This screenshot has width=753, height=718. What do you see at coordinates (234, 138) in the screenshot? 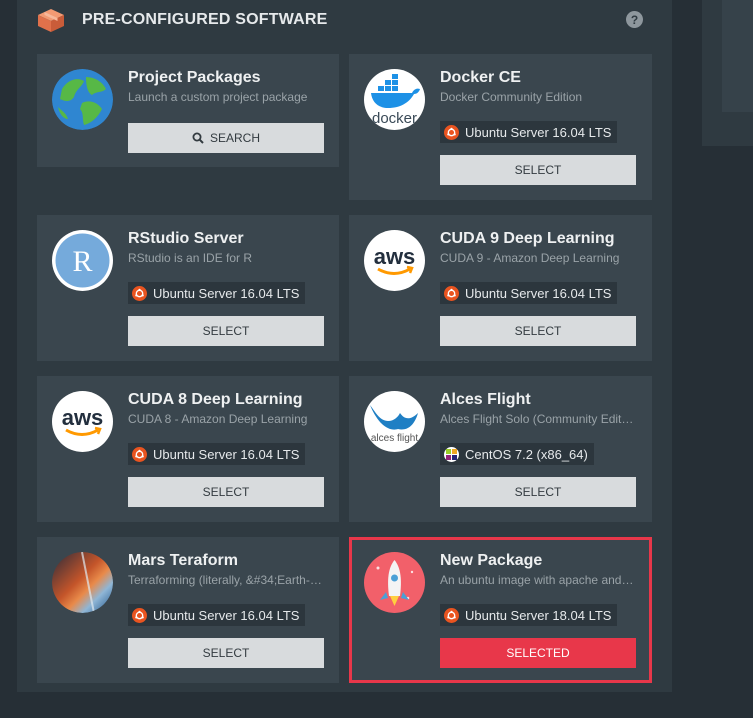
I see `search-button-label: SEARCH` at bounding box center [234, 138].